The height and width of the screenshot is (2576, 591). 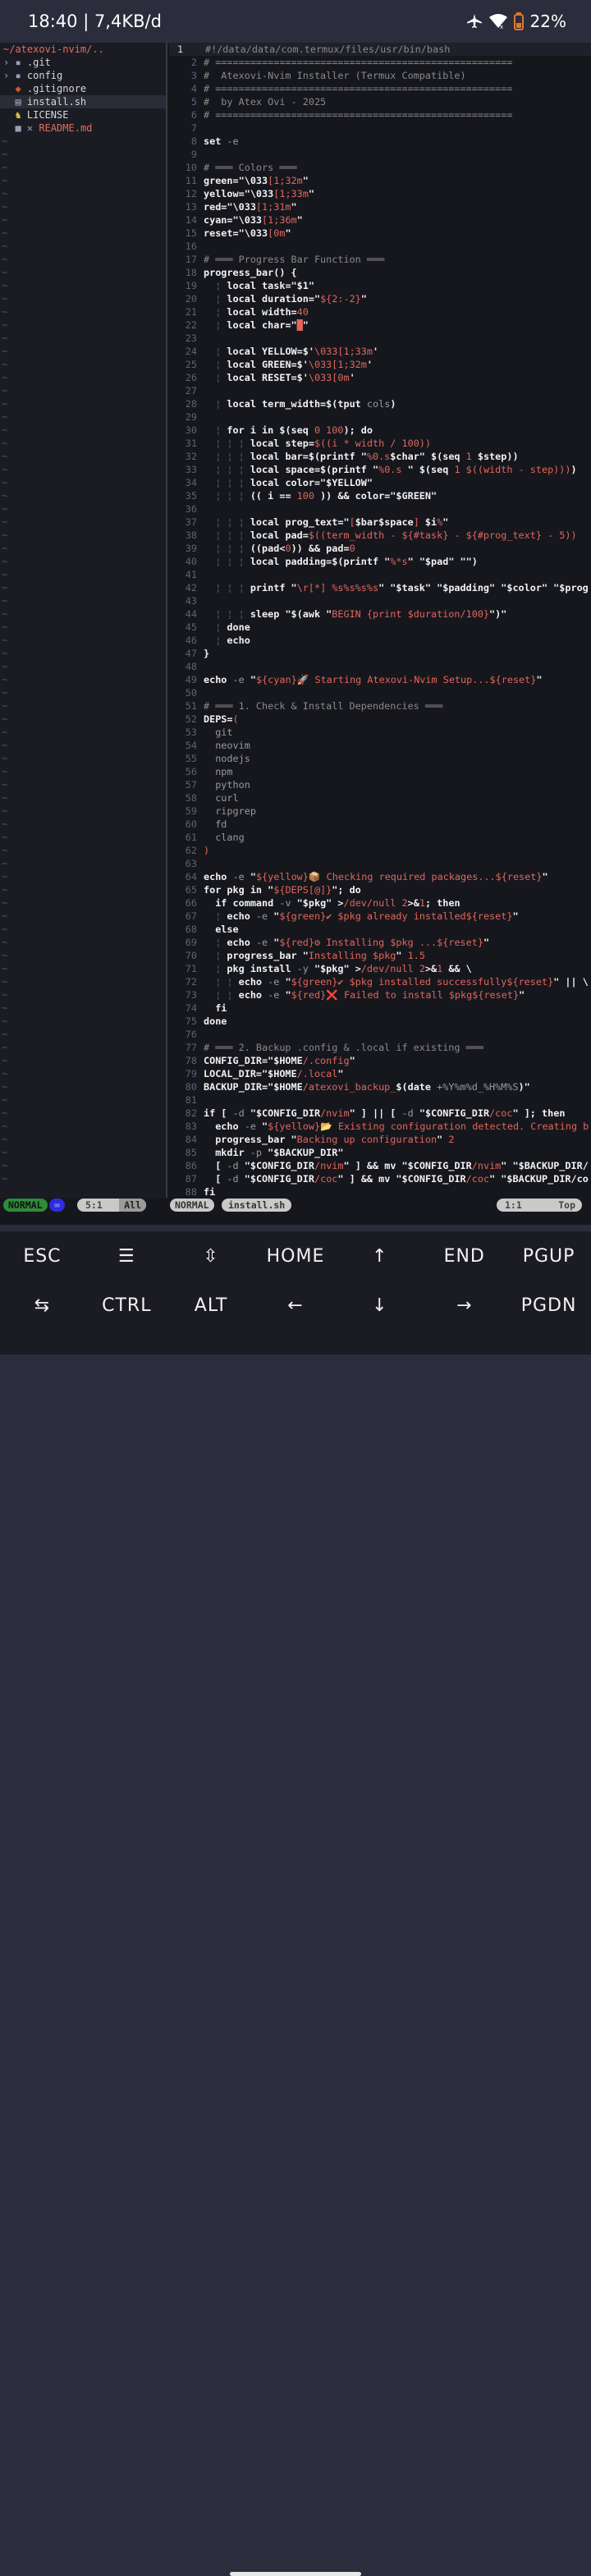 What do you see at coordinates (380, 1009) in the screenshot?
I see `code-line: 74 fi` at bounding box center [380, 1009].